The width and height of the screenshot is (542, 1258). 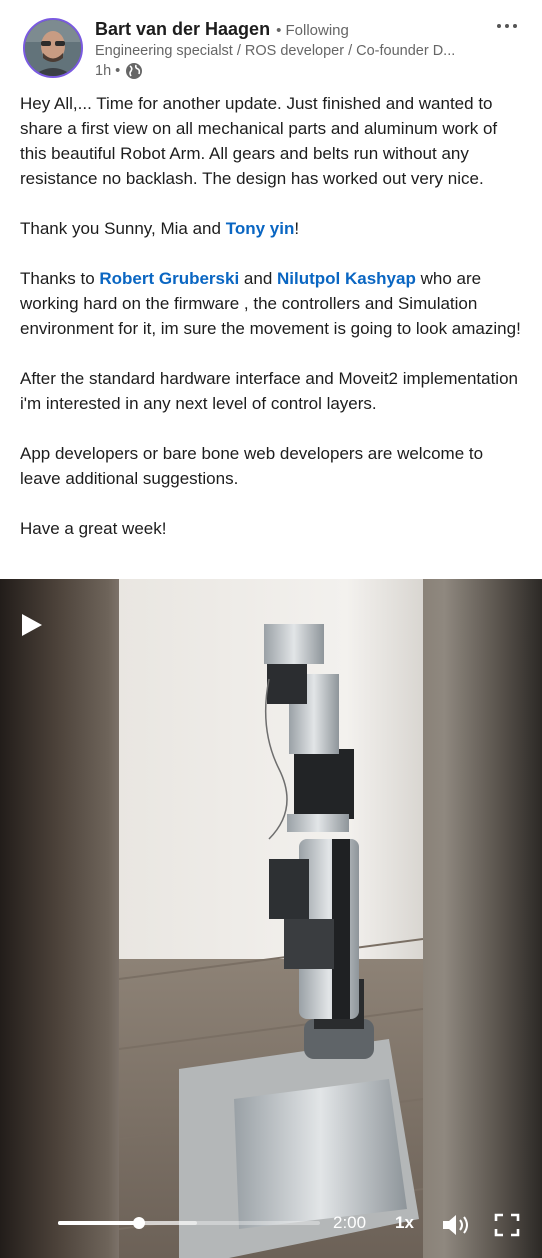 What do you see at coordinates (182, 29) in the screenshot?
I see `author-name: Bart van der Haagen` at bounding box center [182, 29].